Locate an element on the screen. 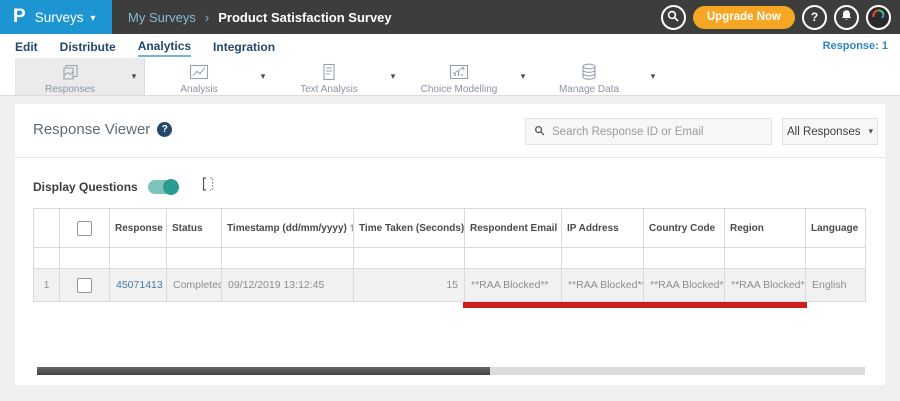 The height and width of the screenshot is (401, 900). tab-integration: Integration is located at coordinates (244, 46).